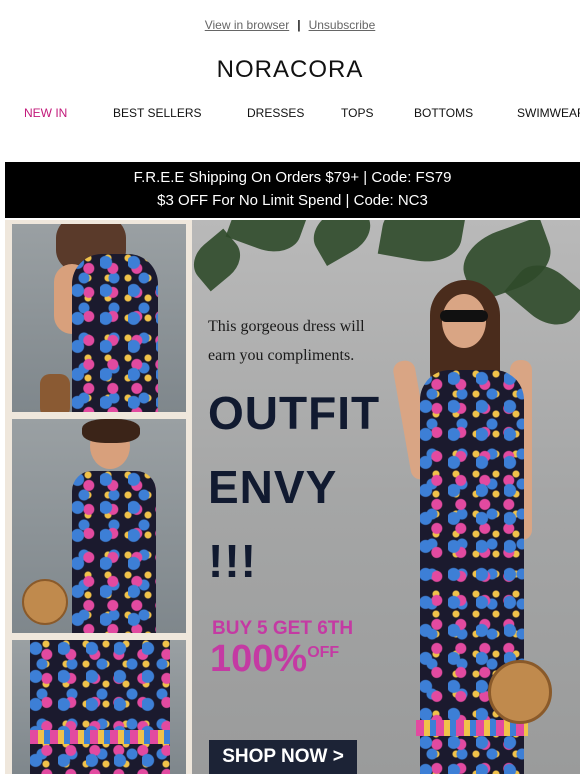 This screenshot has width=580, height=774. I want to click on promo-buy5-get6: BUY 5 GET 6TH, so click(283, 628).